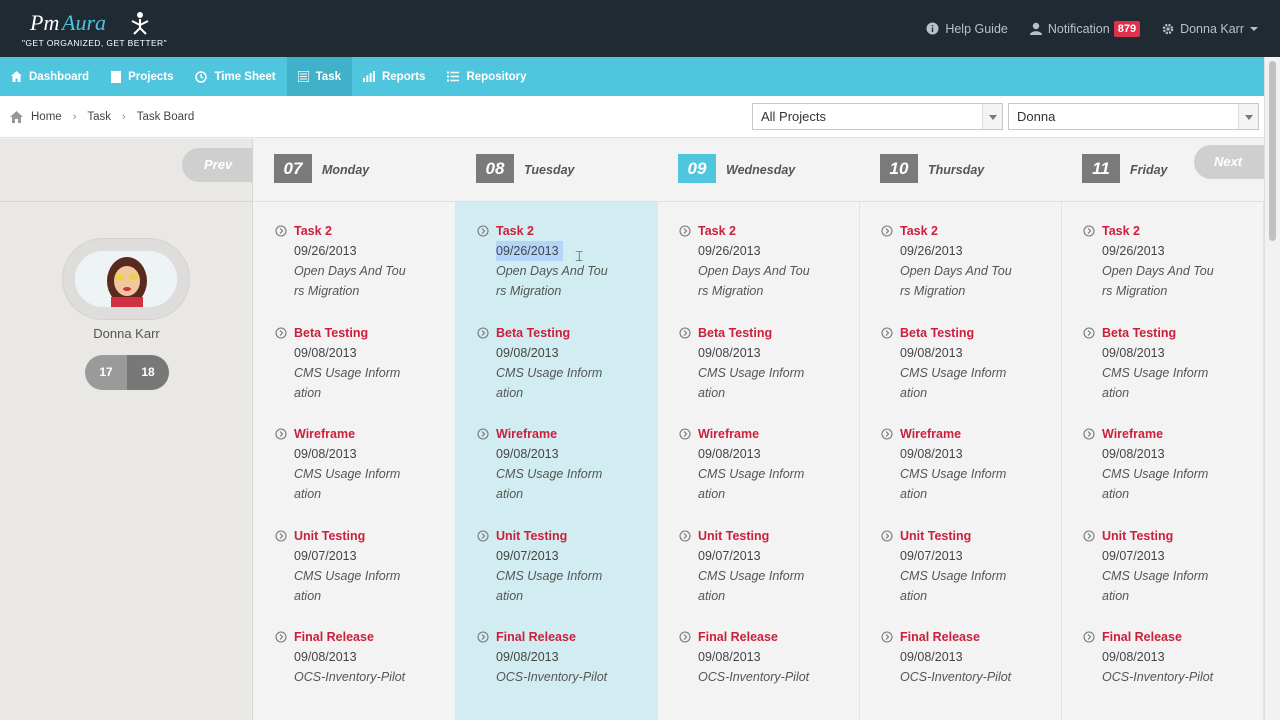 This screenshot has width=1280, height=720. Describe the element at coordinates (217, 165) in the screenshot. I see `prev-week-button: Prev` at that location.